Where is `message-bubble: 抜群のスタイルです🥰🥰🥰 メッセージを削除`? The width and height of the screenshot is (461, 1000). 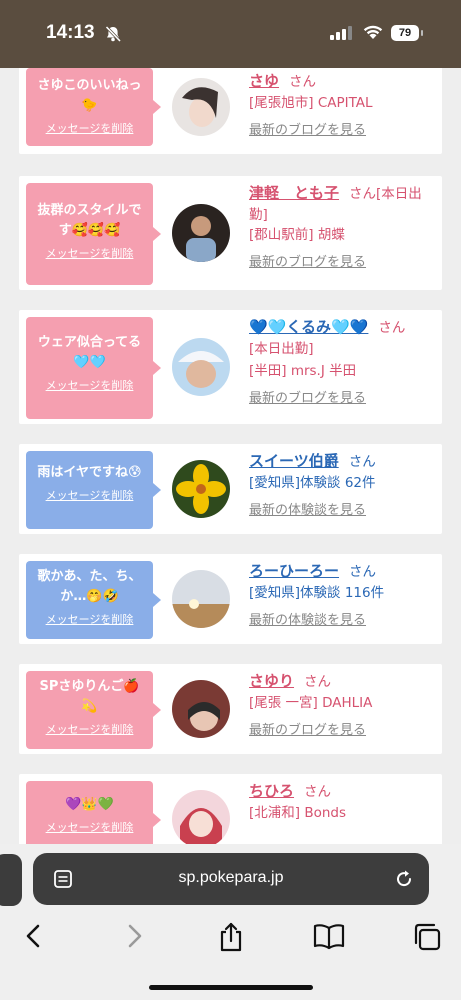 message-bubble: 抜群のスタイルです🥰🥰🥰 メッセージを削除 is located at coordinates (93, 234).